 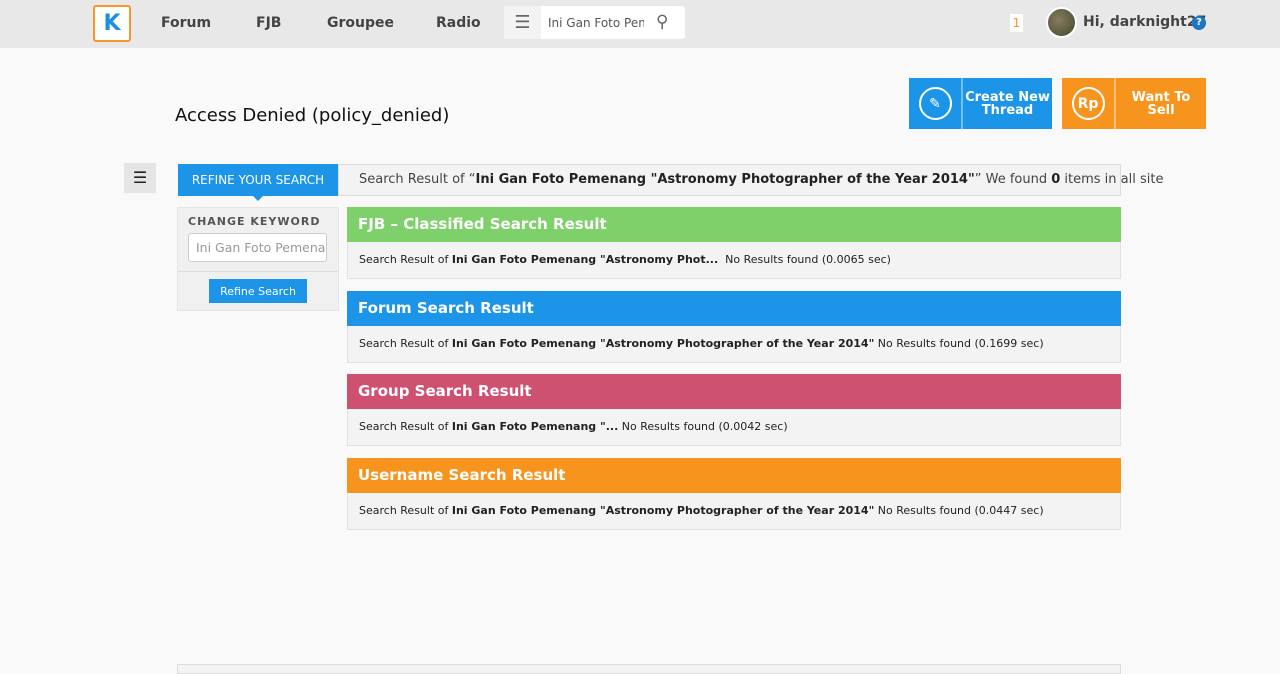 I want to click on section-title: Forum Search Result, so click(x=734, y=308).